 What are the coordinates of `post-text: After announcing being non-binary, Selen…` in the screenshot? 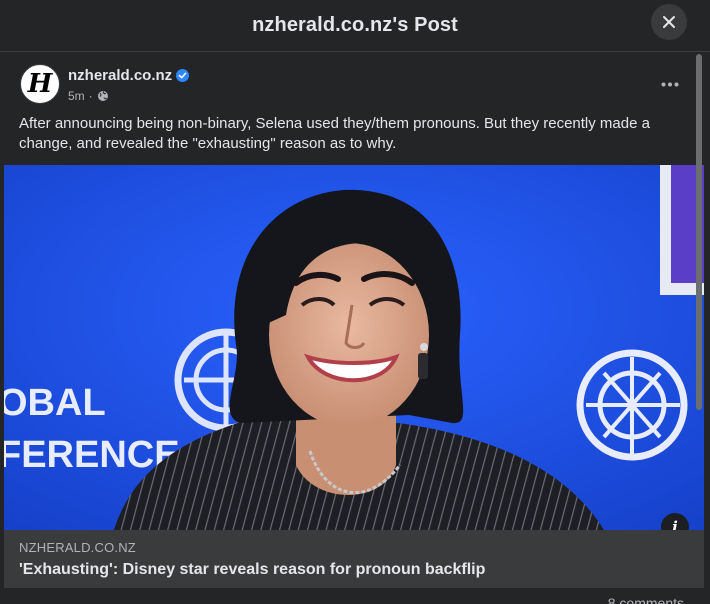 It's located at (334, 133).